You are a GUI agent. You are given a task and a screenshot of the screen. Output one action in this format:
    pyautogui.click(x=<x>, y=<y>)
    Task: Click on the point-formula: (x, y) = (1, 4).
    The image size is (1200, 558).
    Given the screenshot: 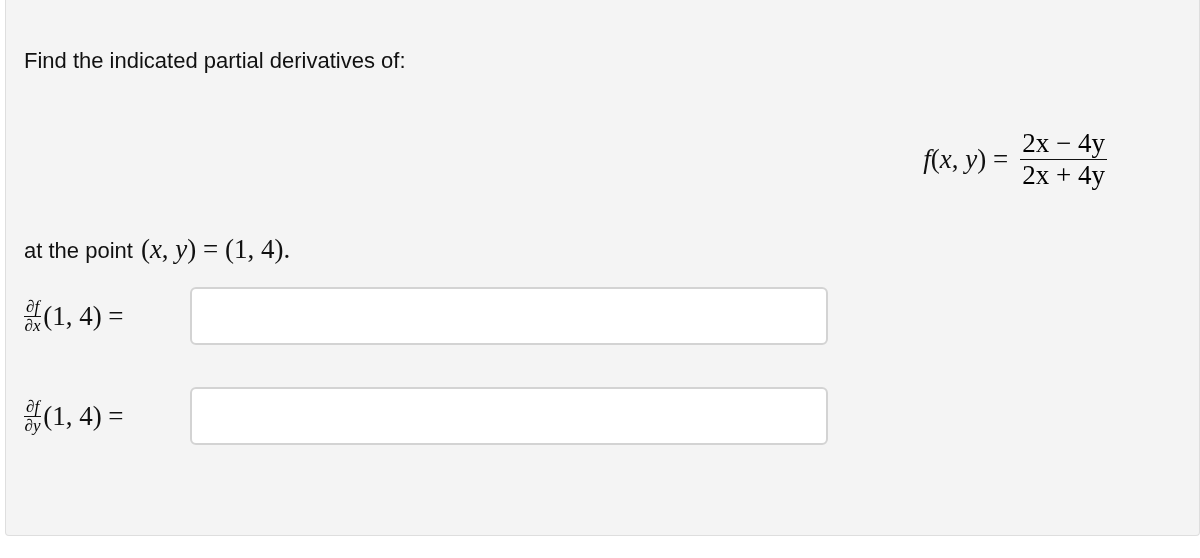 What is the action you would take?
    pyautogui.click(x=215, y=249)
    